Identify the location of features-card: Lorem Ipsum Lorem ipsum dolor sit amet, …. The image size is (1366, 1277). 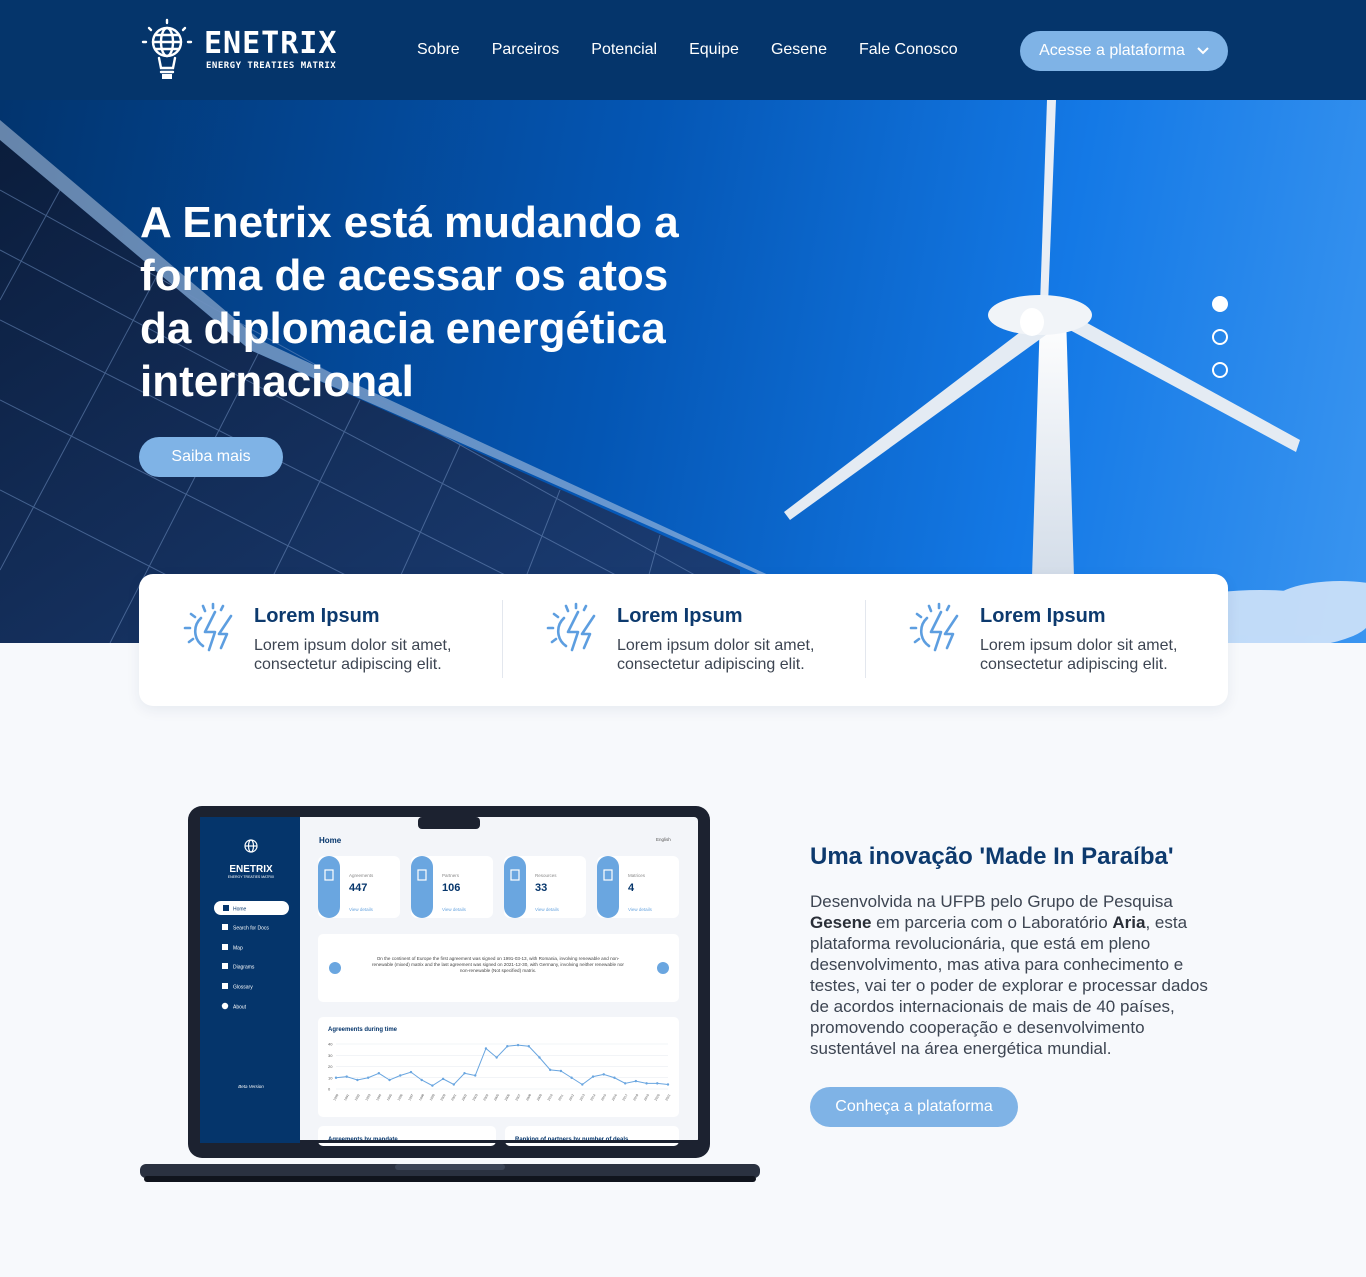
(683, 640).